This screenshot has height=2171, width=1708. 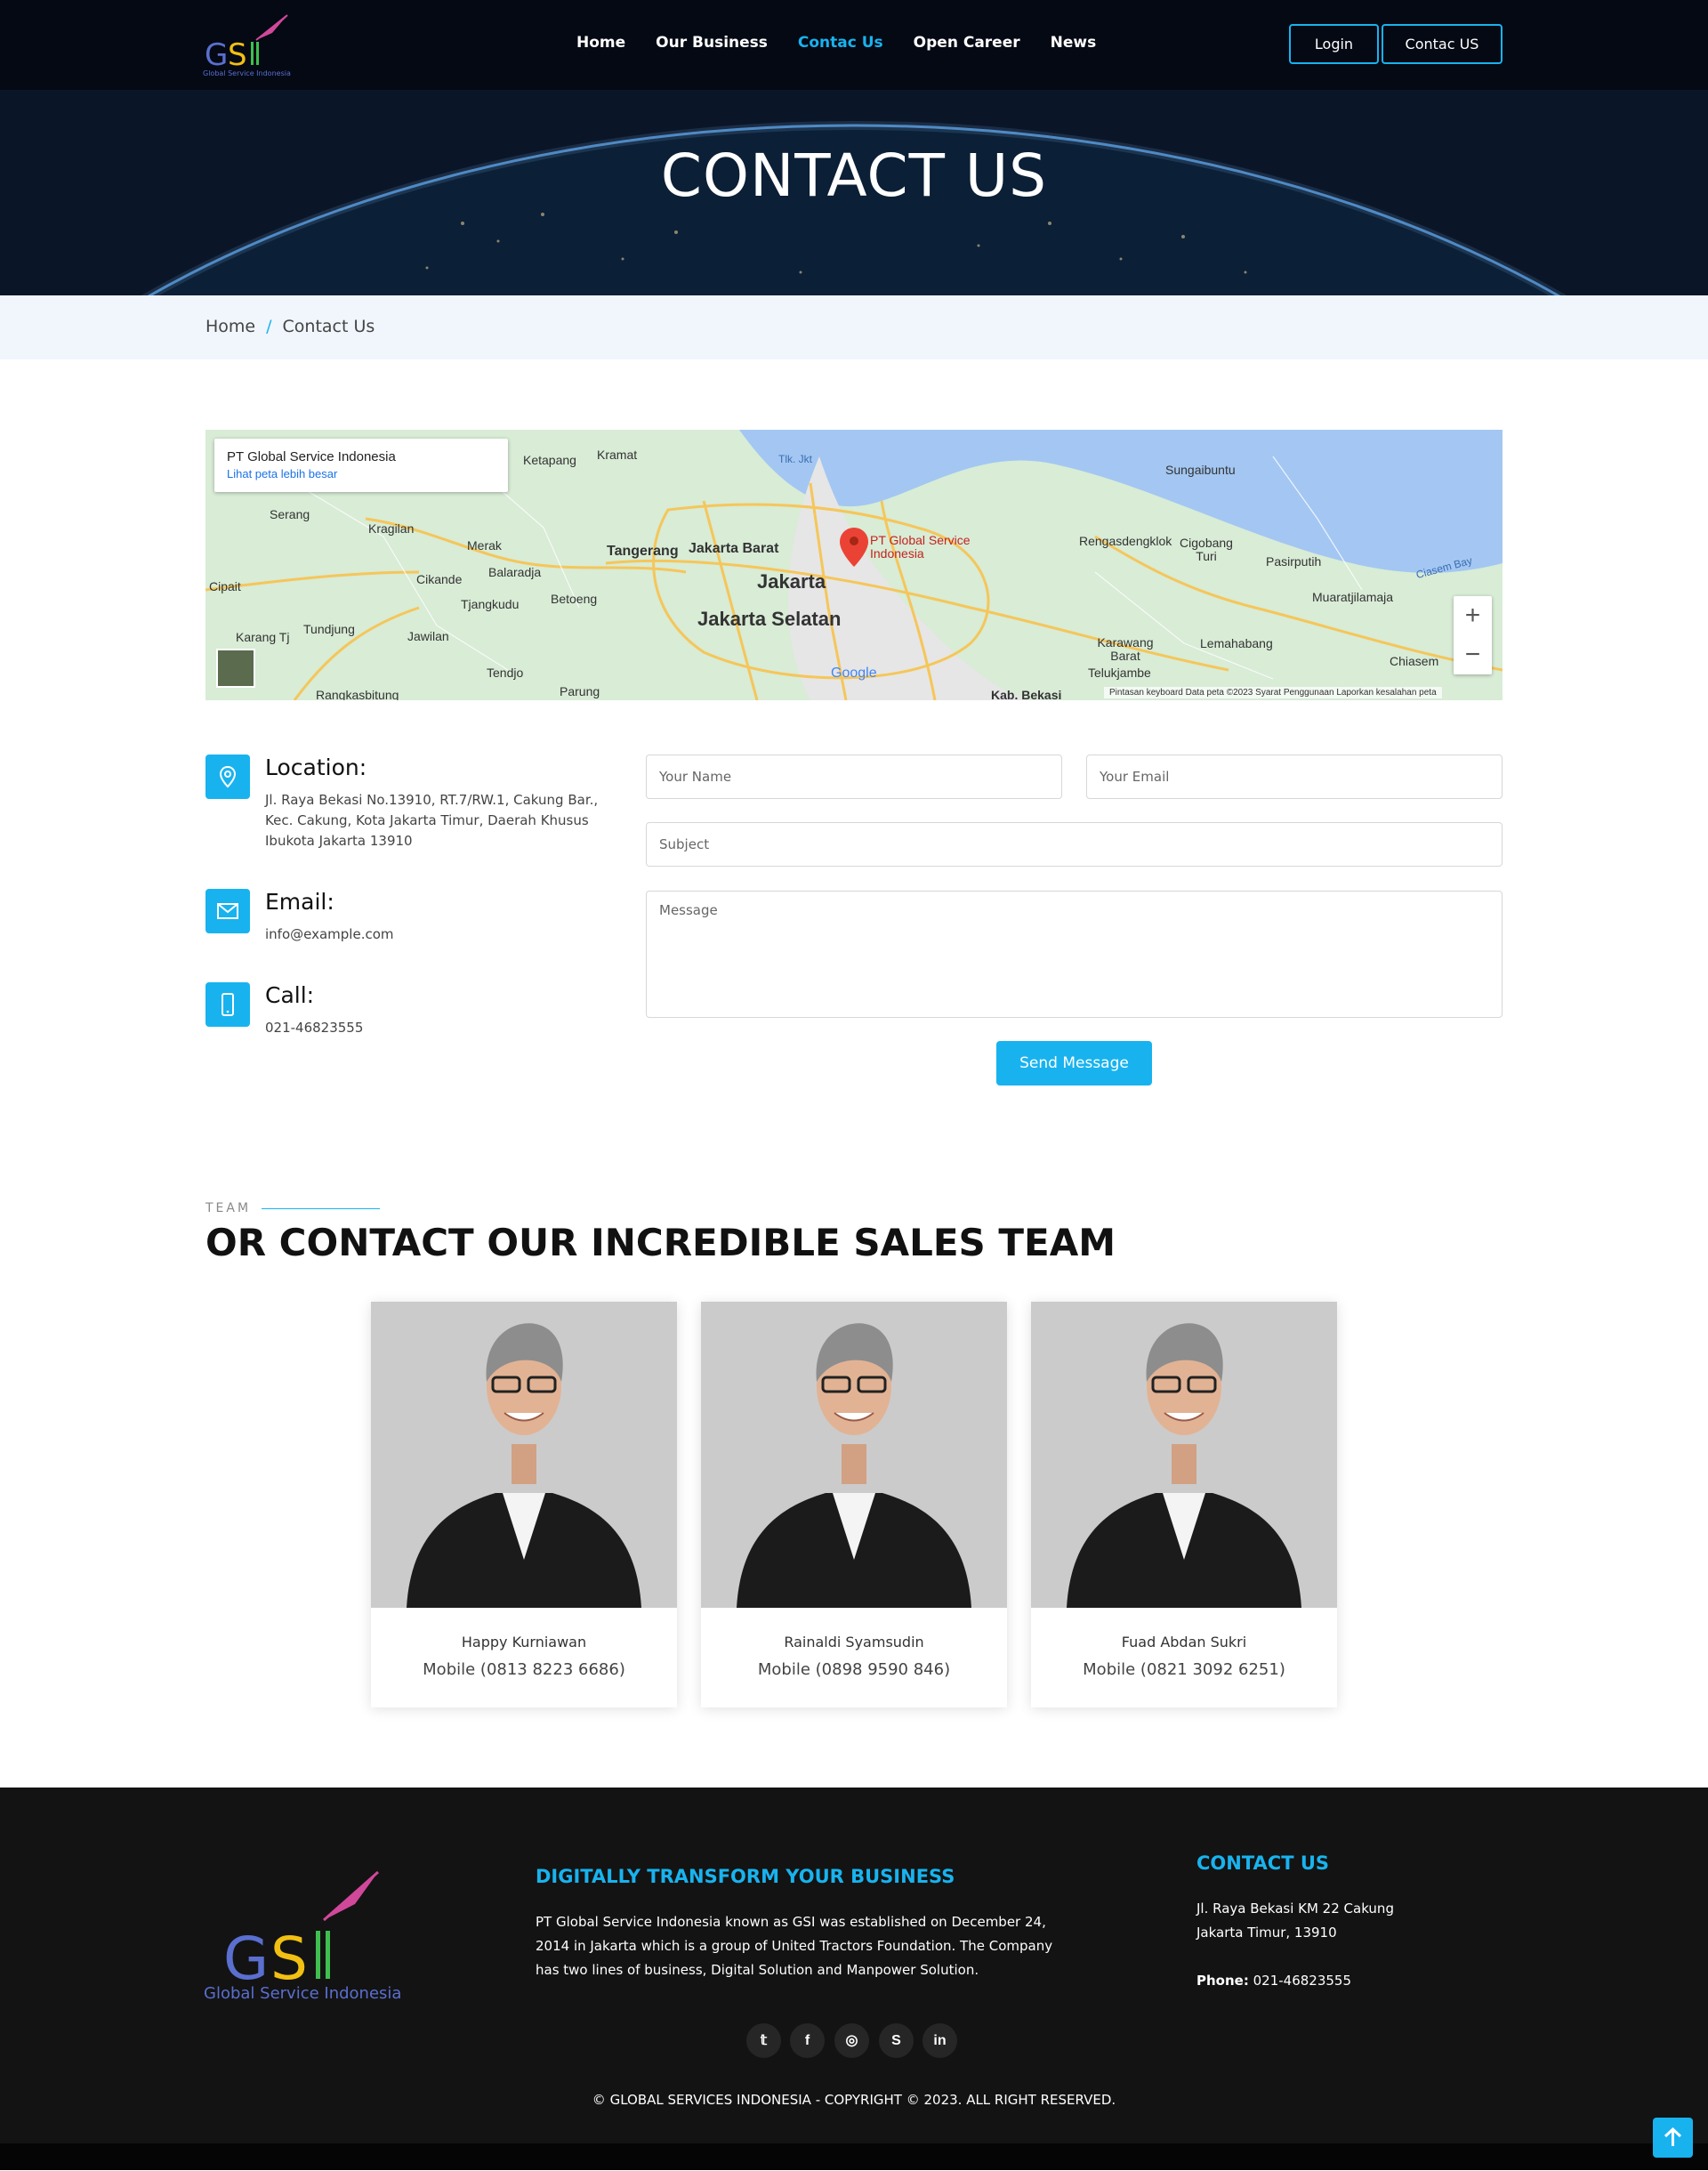 I want to click on member-name: Rainaldi Syamsudin, so click(x=854, y=1642).